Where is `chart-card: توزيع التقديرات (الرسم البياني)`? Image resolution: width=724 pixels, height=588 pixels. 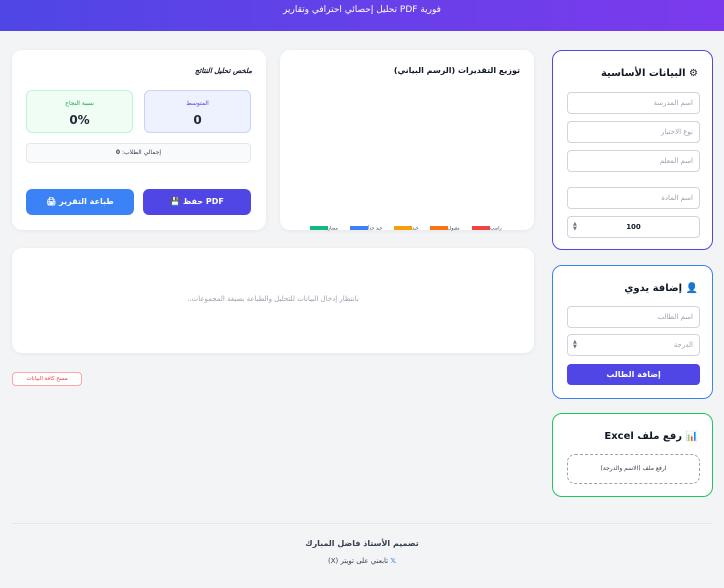 chart-card: توزيع التقديرات (الرسم البياني) is located at coordinates (407, 140).